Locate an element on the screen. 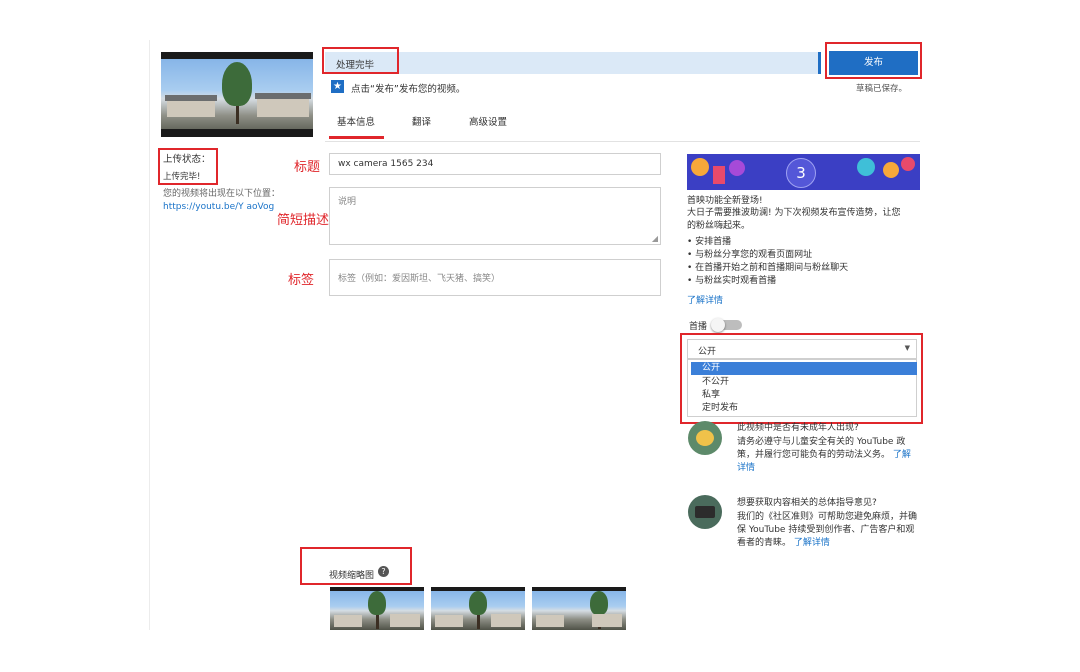 This screenshot has width=1080, height=672. list-item: • 与粉丝实时观看首播 is located at coordinates (732, 281).